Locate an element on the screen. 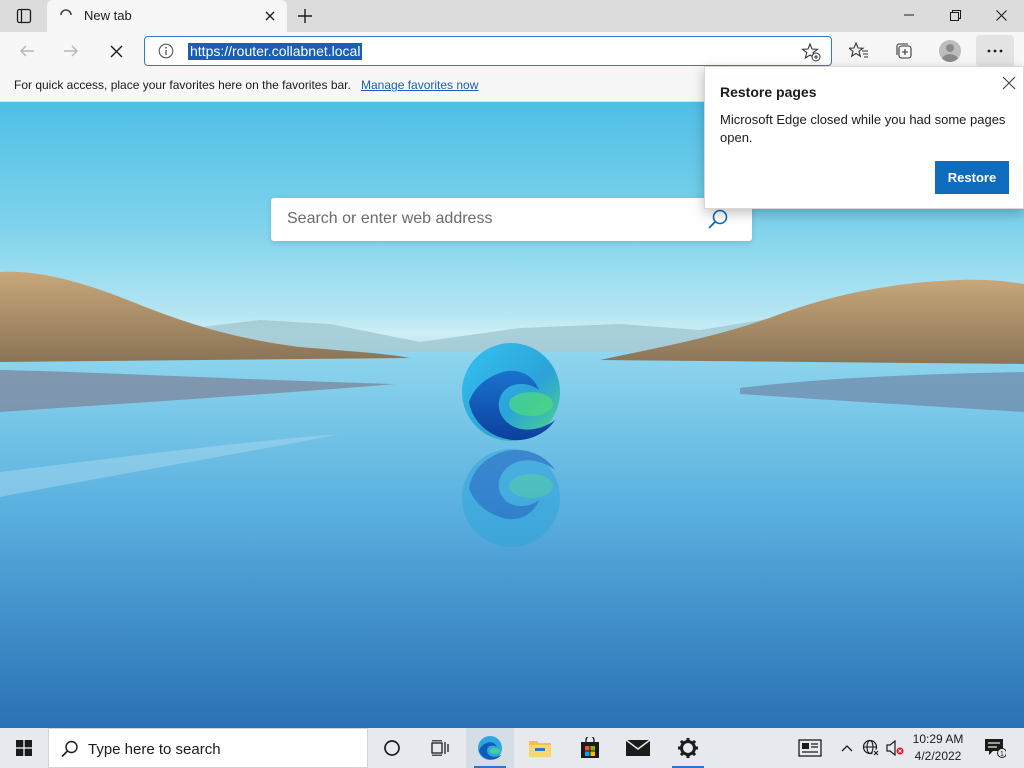 This screenshot has width=1024, height=768. add-favorite-icon is located at coordinates (811, 52).